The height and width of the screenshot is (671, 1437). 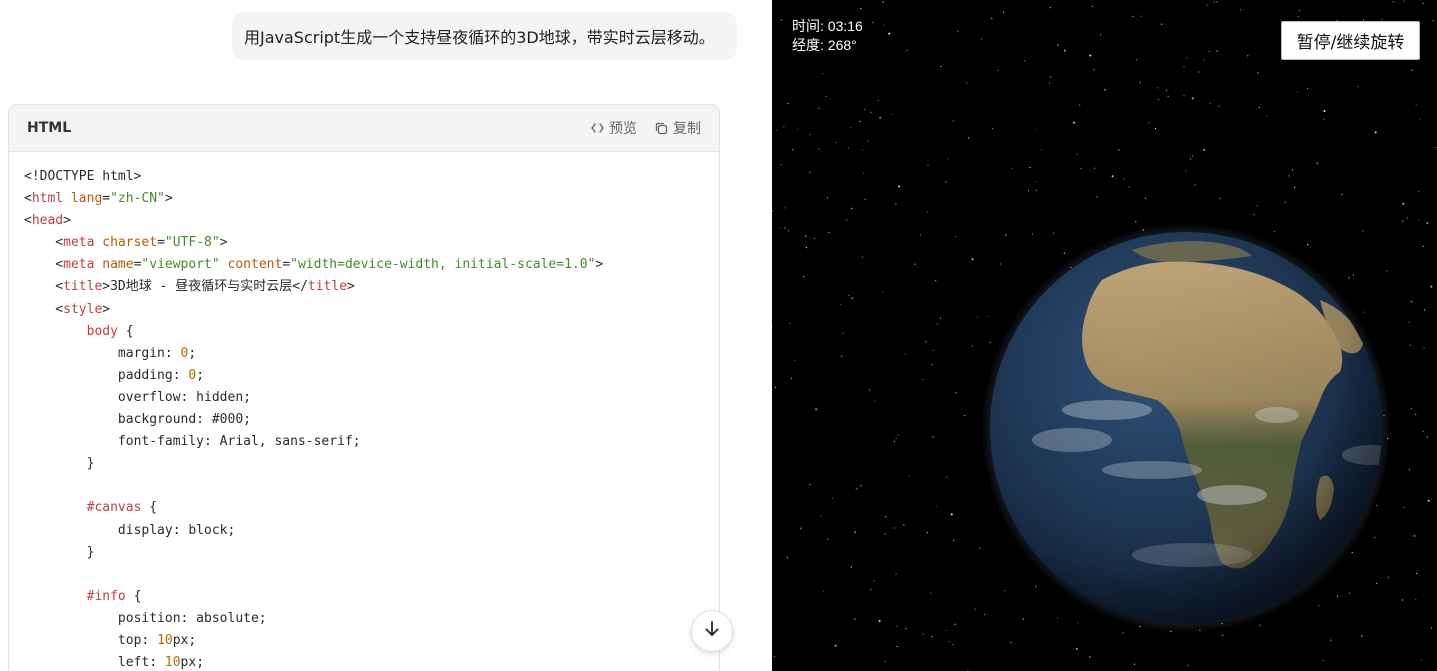 What do you see at coordinates (94, 663) in the screenshot?
I see `code-token: left:` at bounding box center [94, 663].